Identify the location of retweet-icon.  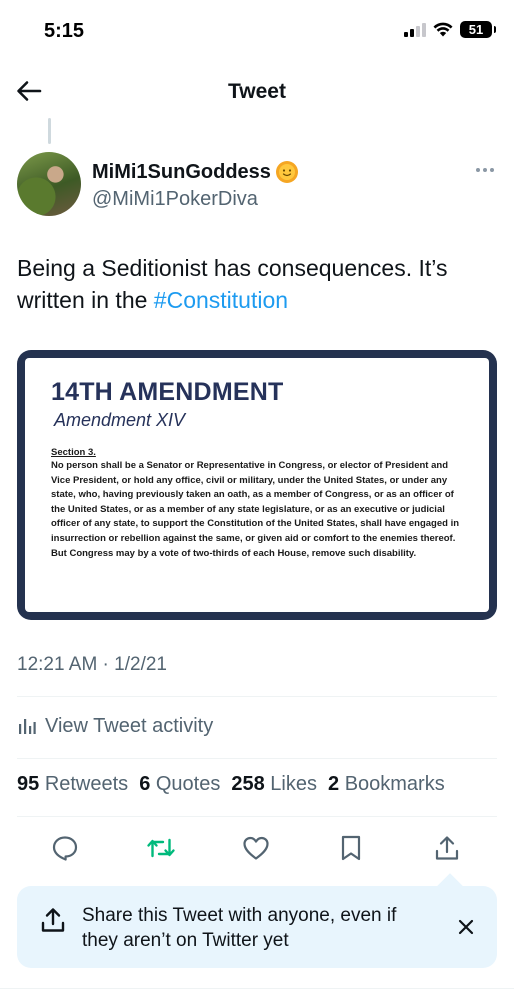
(161, 848).